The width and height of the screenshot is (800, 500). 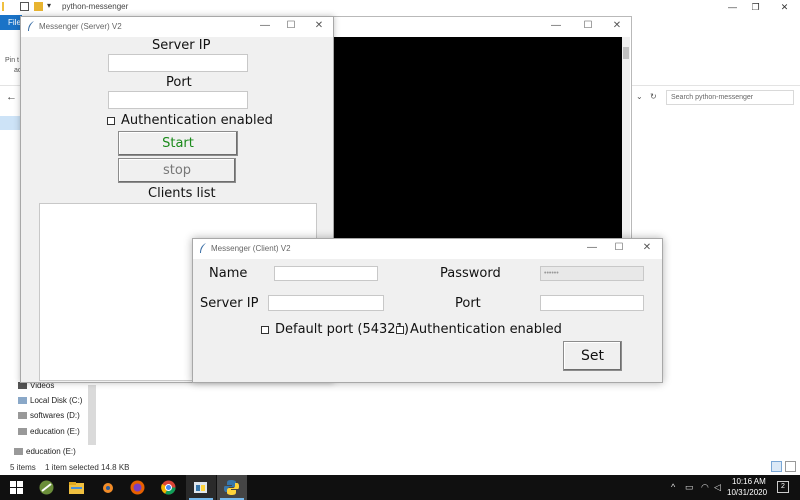 I want to click on client-server-ip-label: Server IP, so click(x=229, y=303).